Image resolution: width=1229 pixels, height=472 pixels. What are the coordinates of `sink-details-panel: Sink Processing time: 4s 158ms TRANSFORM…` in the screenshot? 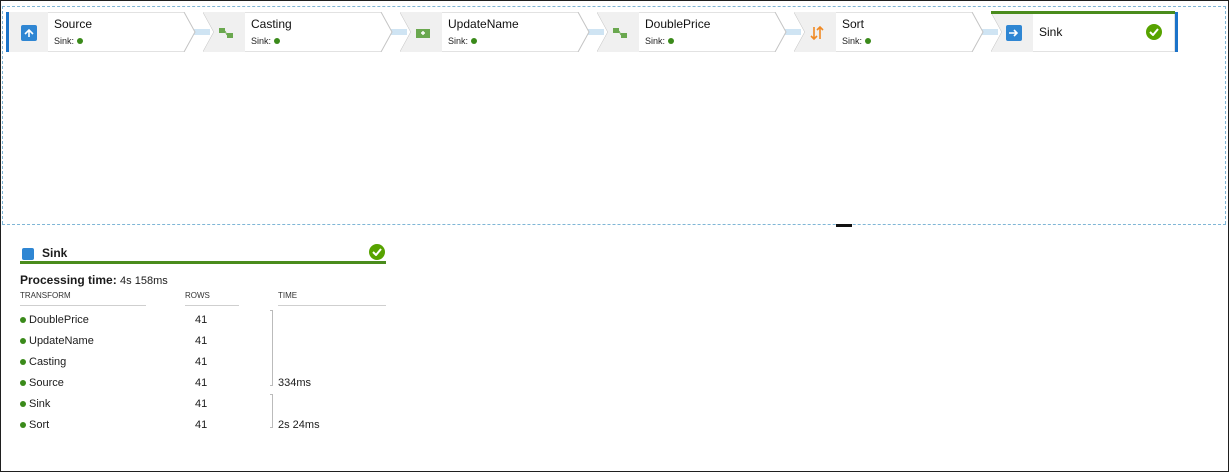 It's located at (203, 336).